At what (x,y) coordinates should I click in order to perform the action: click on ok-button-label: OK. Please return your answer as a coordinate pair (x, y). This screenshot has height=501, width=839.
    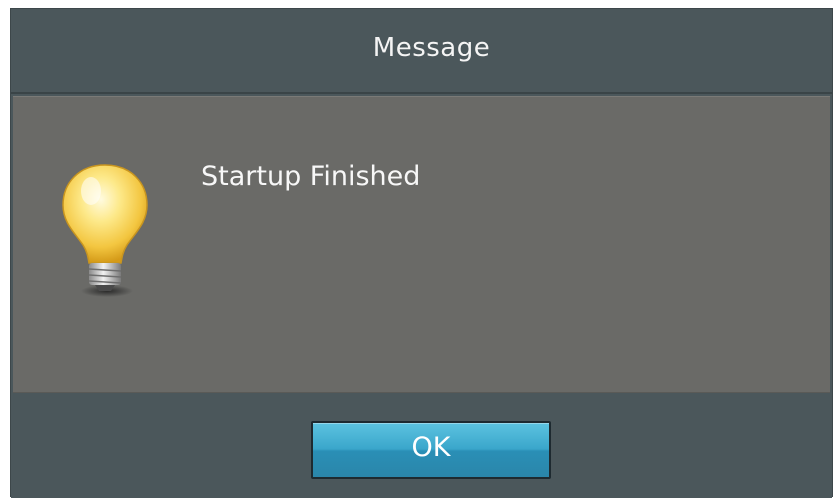
    Looking at the image, I should click on (431, 447).